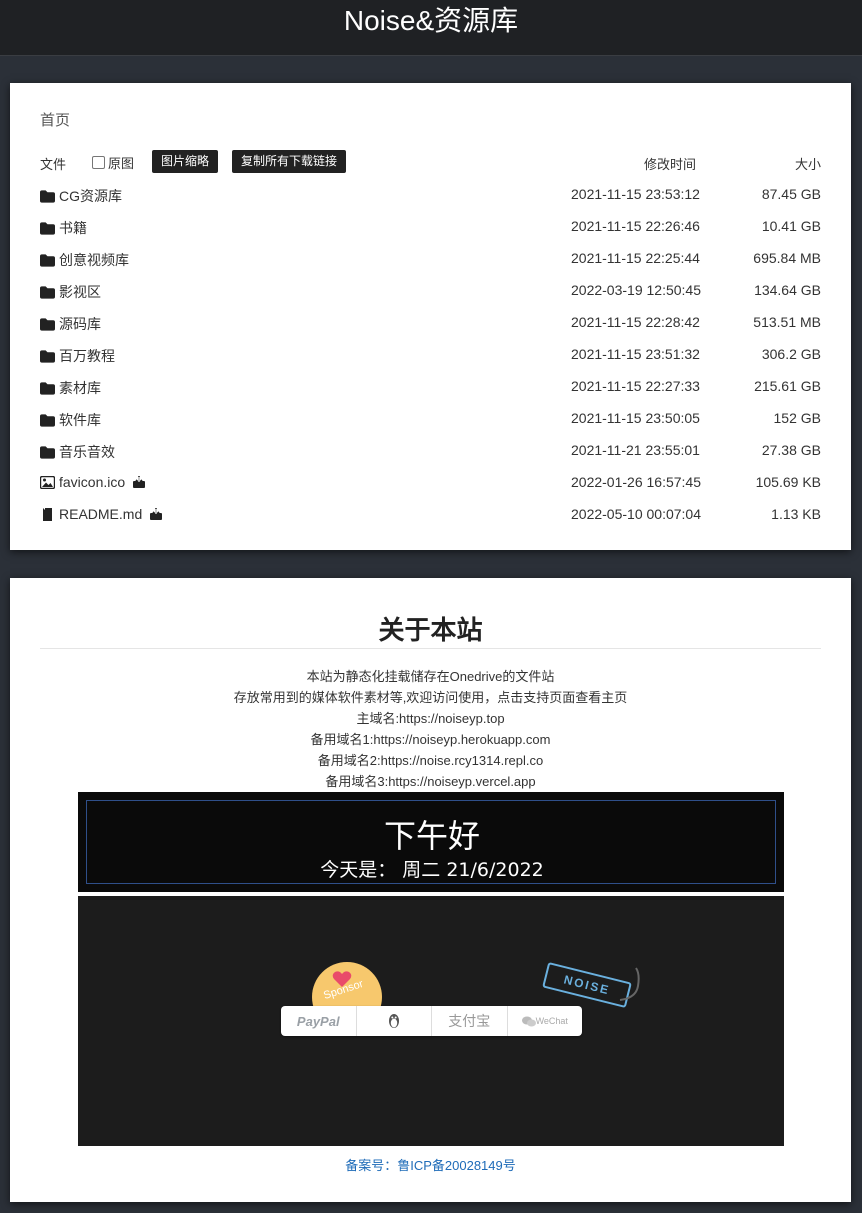 Image resolution: width=862 pixels, height=1213 pixels. I want to click on file-size: 513.51 MB, so click(787, 322).